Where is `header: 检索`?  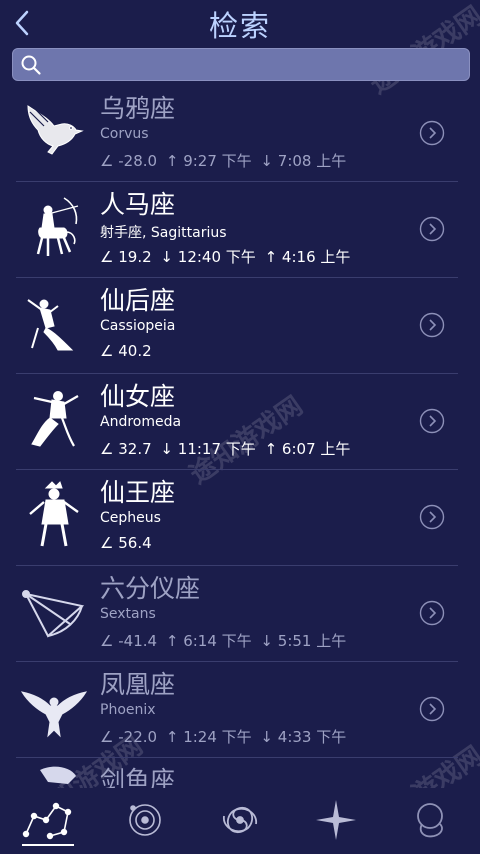 header: 检索 is located at coordinates (240, 23).